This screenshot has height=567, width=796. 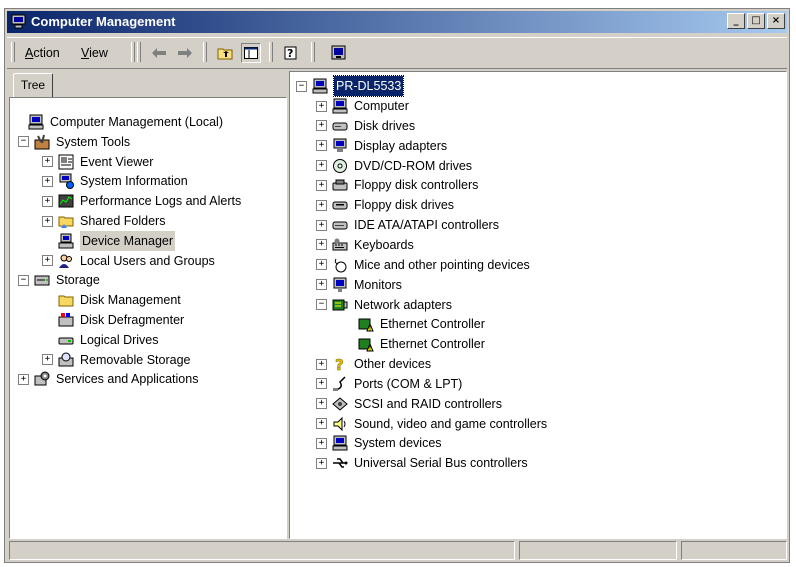 I want to click on help-button: ?, so click(x=291, y=53).